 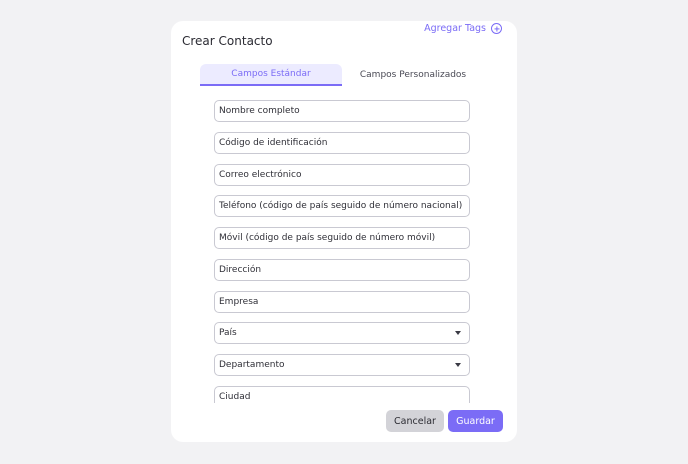 I want to click on country-select: País, so click(x=342, y=333).